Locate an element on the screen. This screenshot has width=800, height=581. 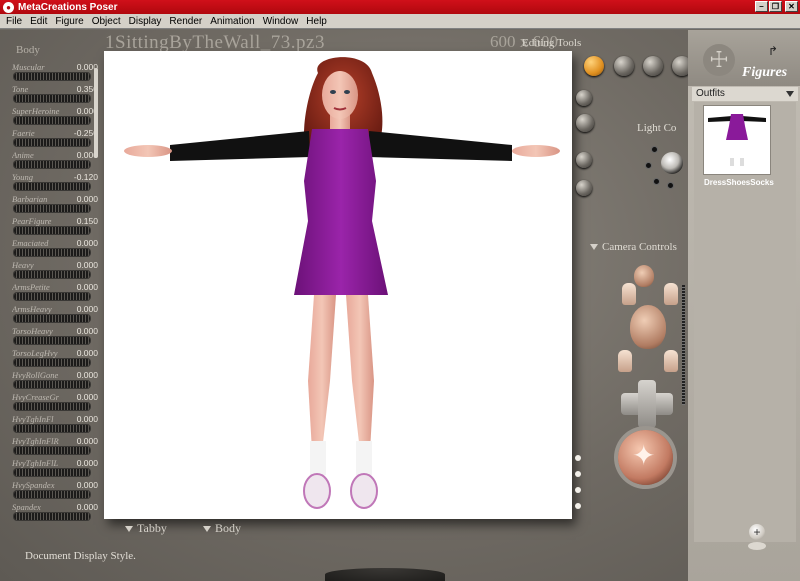
animation-controls-handle is located at coordinates (385, 574).